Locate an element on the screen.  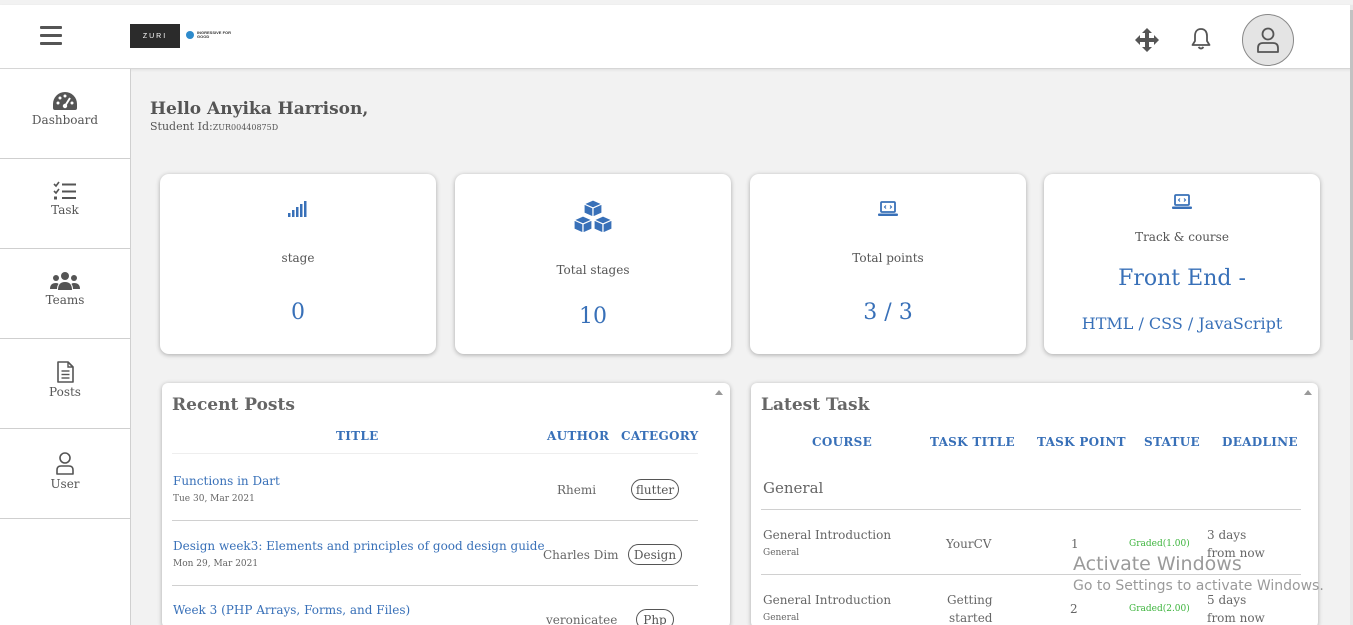
sidebar-item-posts: Posts is located at coordinates (65, 384).